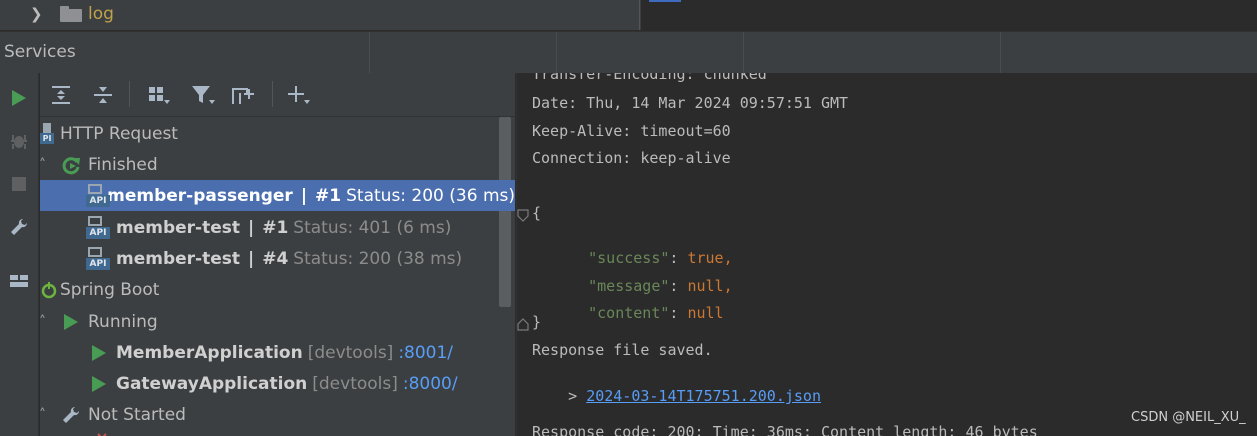  Describe the element at coordinates (123, 321) in the screenshot. I see `tree-node-label: Running` at that location.